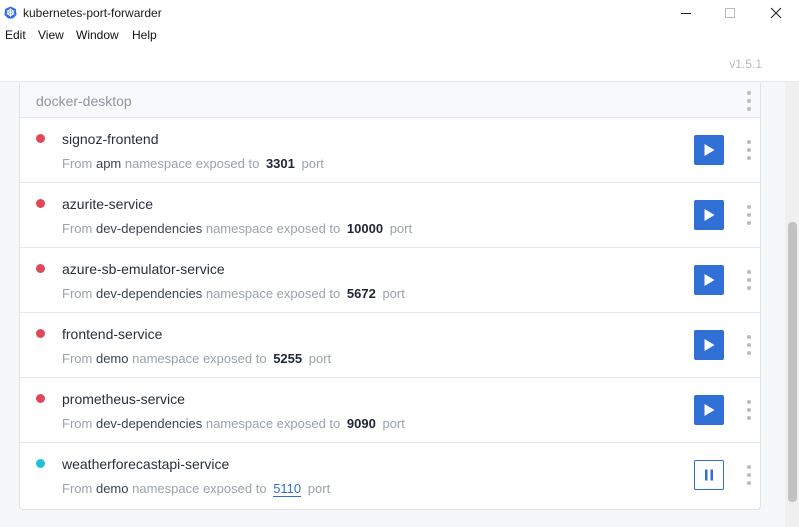 The width and height of the screenshot is (799, 527). I want to click on port-value: 5255, so click(288, 358).